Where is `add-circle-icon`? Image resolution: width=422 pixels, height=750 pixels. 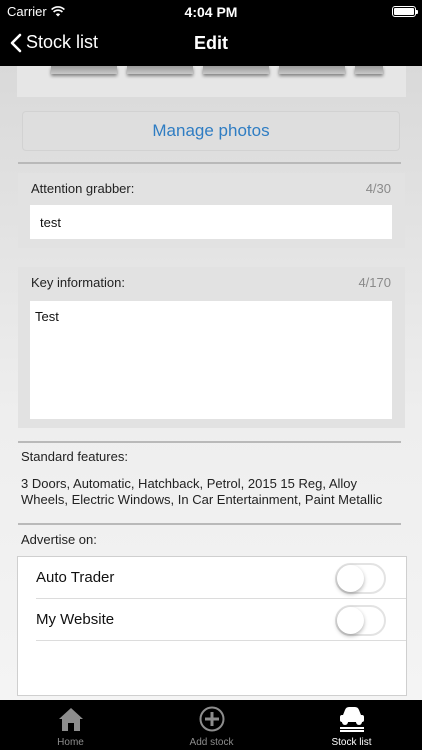 add-circle-icon is located at coordinates (211, 721).